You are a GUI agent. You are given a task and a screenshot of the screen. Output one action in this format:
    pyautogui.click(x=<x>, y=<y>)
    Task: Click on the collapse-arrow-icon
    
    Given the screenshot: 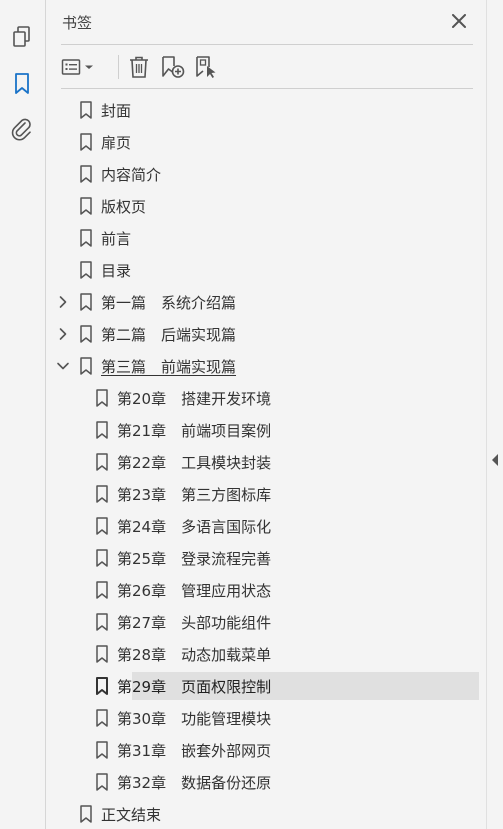 What is the action you would take?
    pyautogui.click(x=495, y=460)
    